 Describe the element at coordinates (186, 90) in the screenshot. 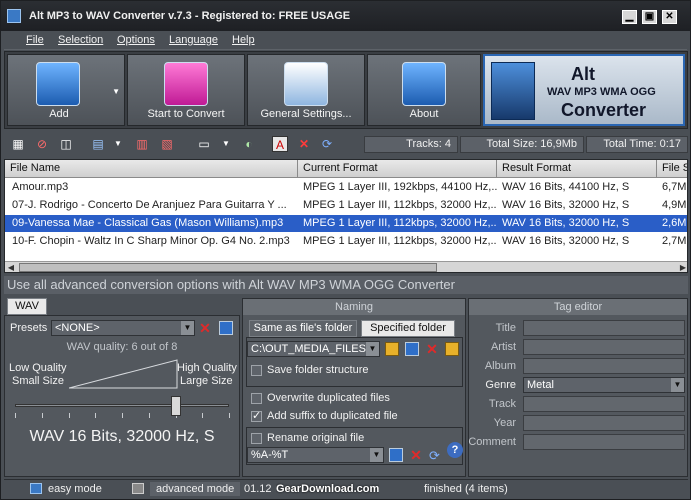

I see `start-convert-button: Start to Convert` at that location.